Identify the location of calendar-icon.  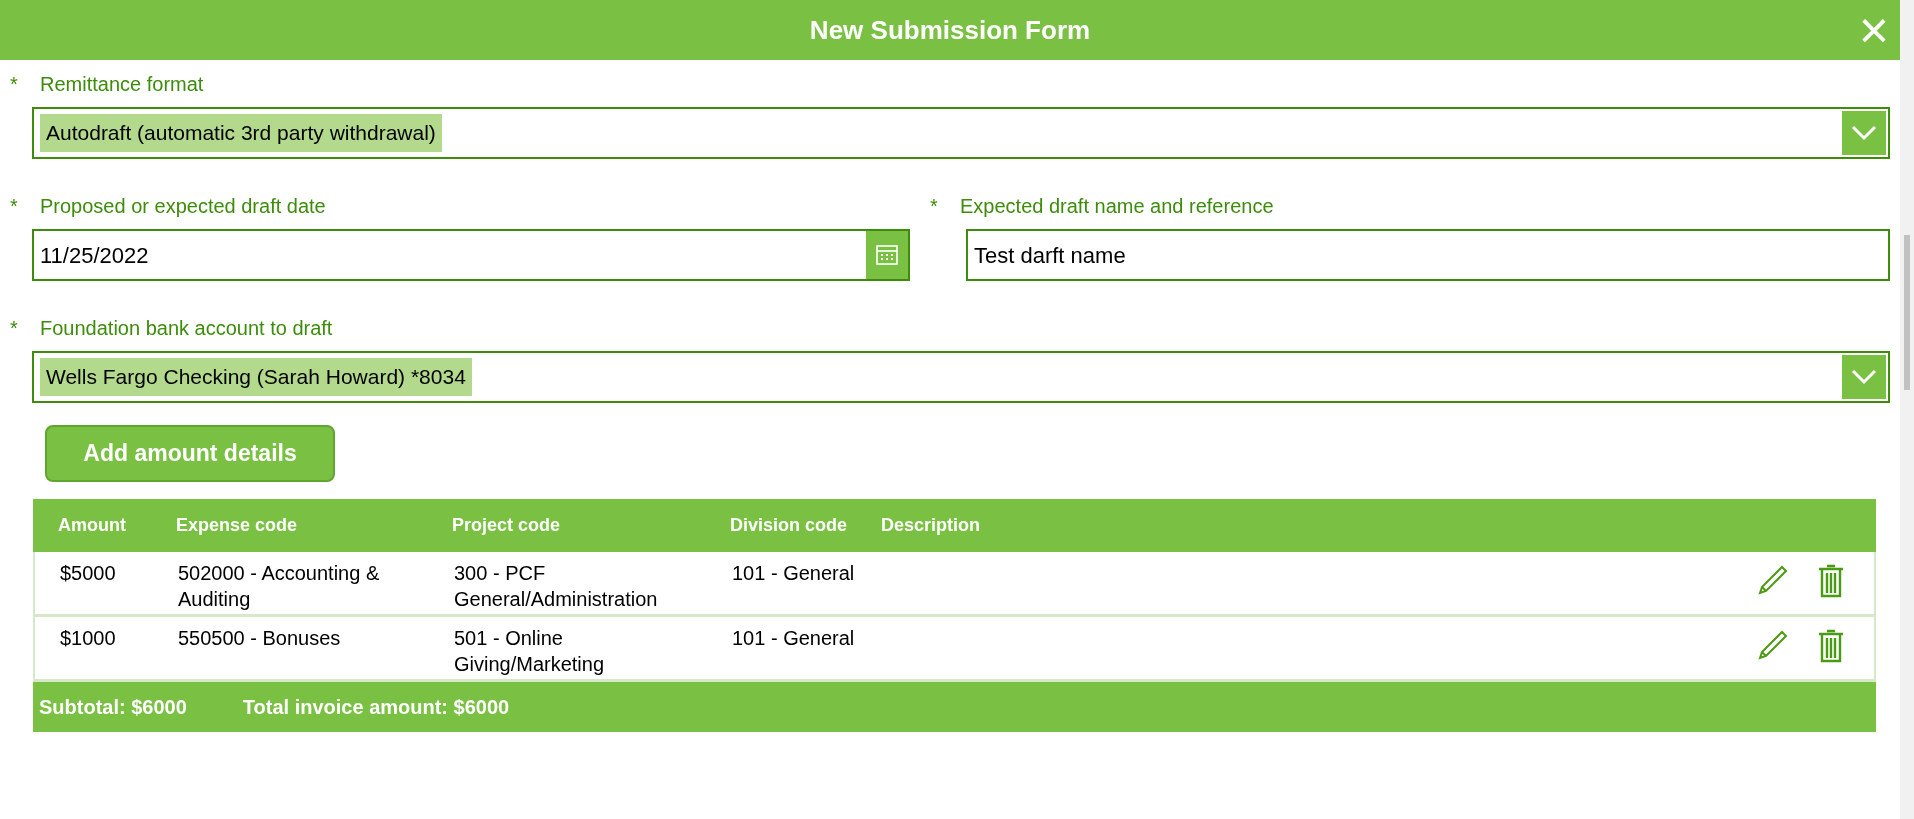
(887, 255).